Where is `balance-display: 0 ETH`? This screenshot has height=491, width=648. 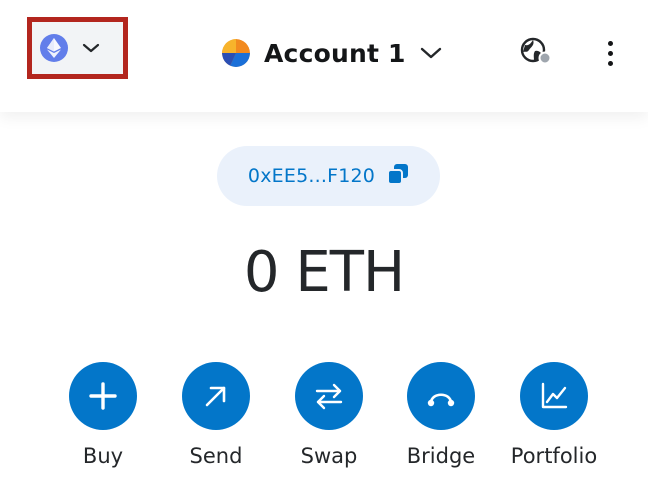
balance-display: 0 ETH is located at coordinates (324, 272).